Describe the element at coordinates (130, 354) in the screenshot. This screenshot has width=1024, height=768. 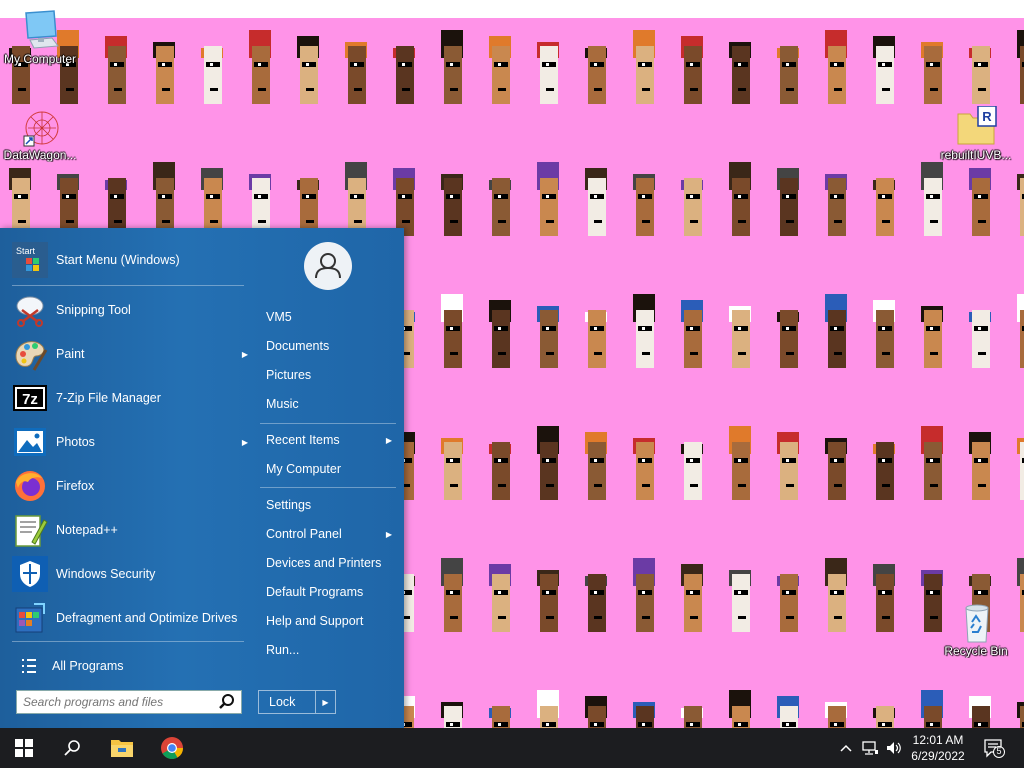
I see `paint-item: Paint ▶` at that location.